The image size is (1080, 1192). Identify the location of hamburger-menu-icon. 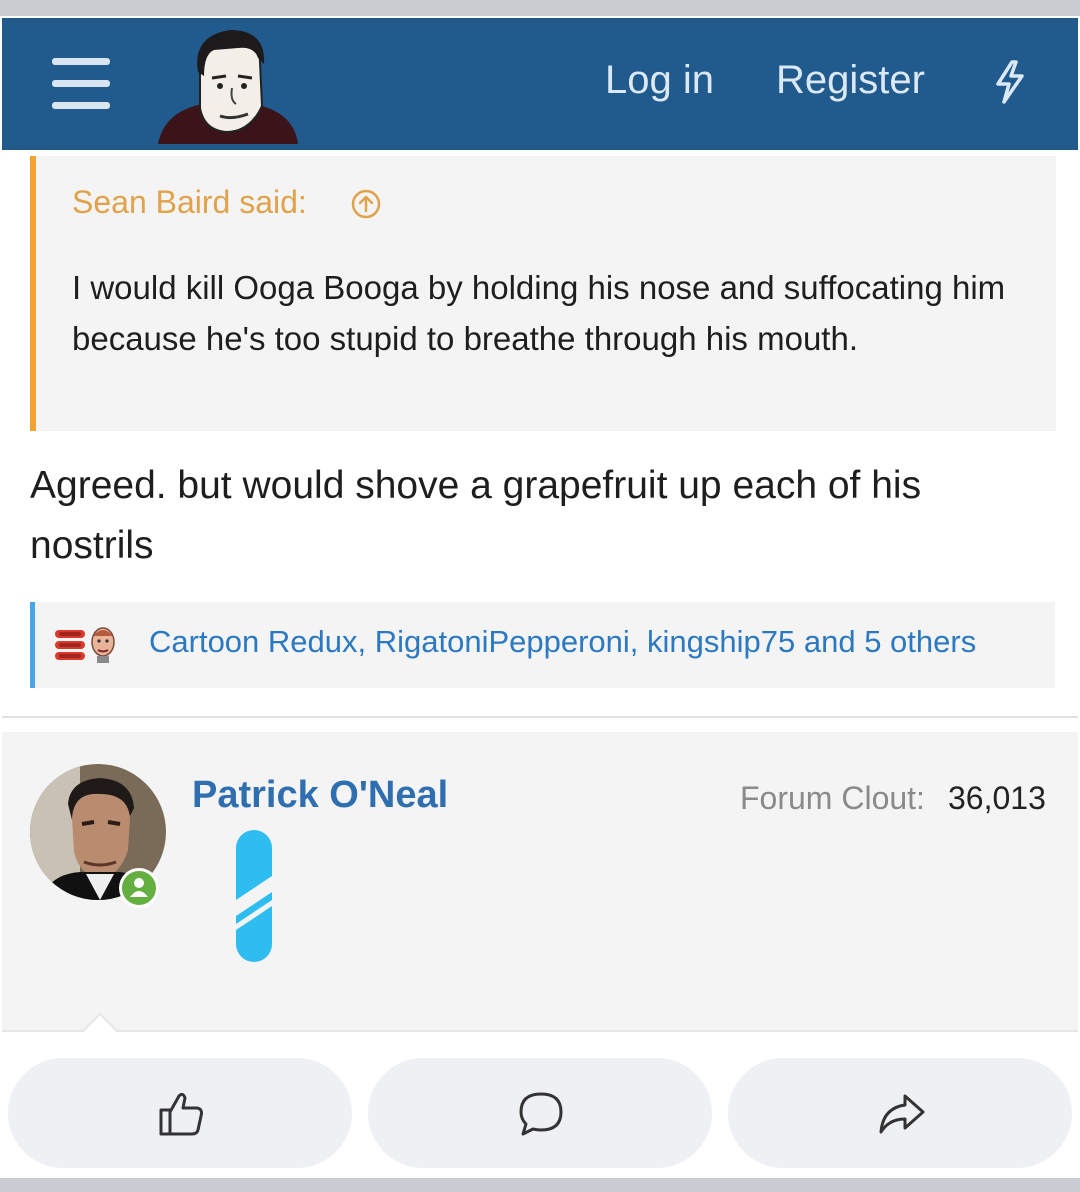
(81, 84).